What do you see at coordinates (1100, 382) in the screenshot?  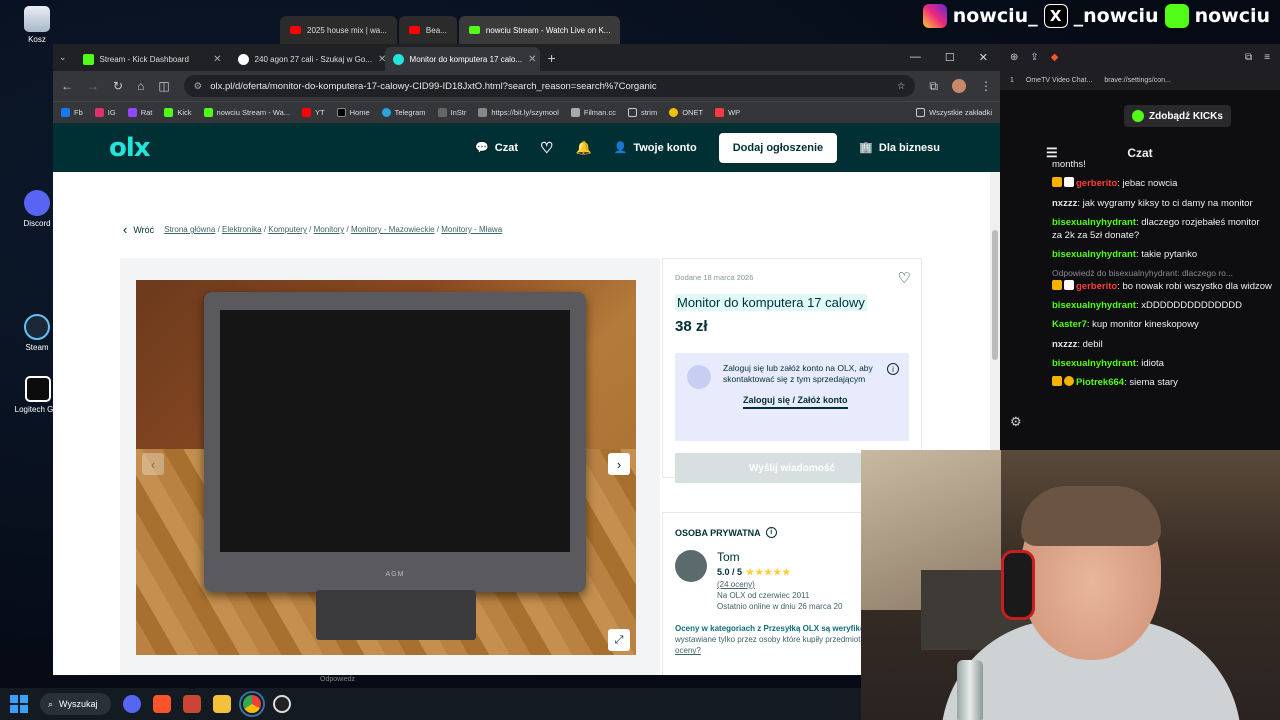 I see `chat-username: Piotrek664` at bounding box center [1100, 382].